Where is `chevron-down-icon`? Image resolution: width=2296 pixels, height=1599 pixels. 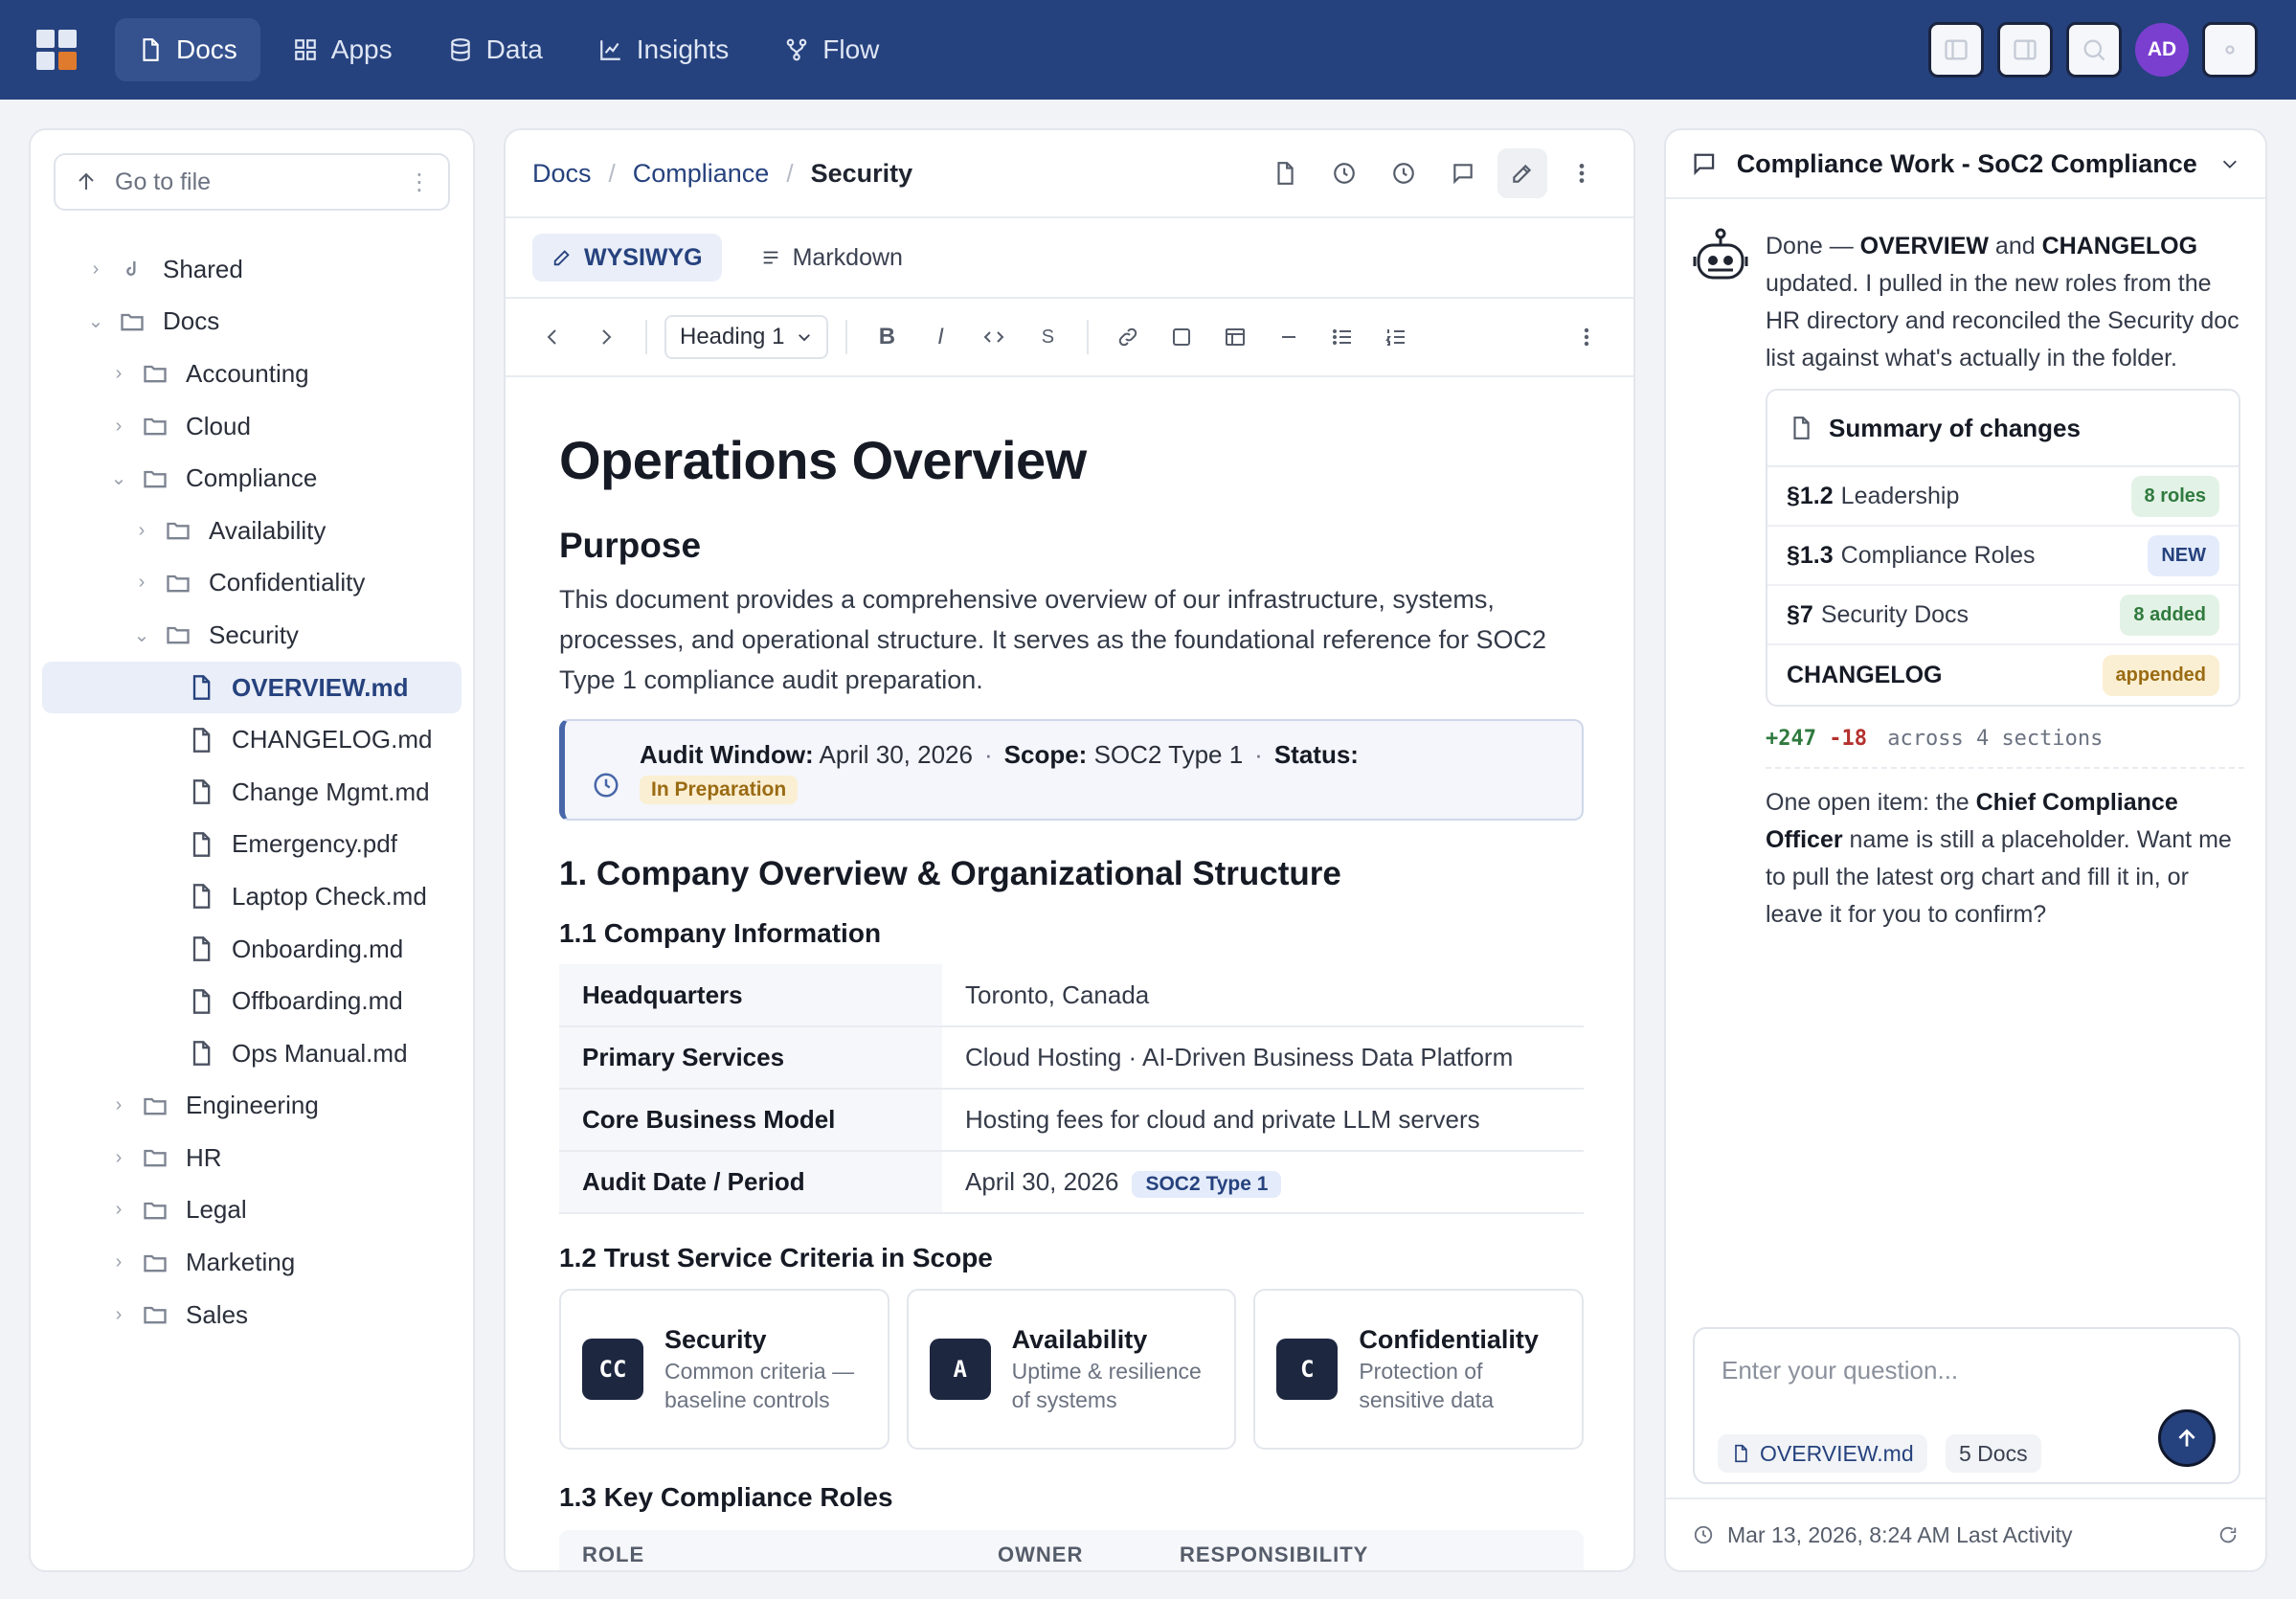 chevron-down-icon is located at coordinates (2229, 163).